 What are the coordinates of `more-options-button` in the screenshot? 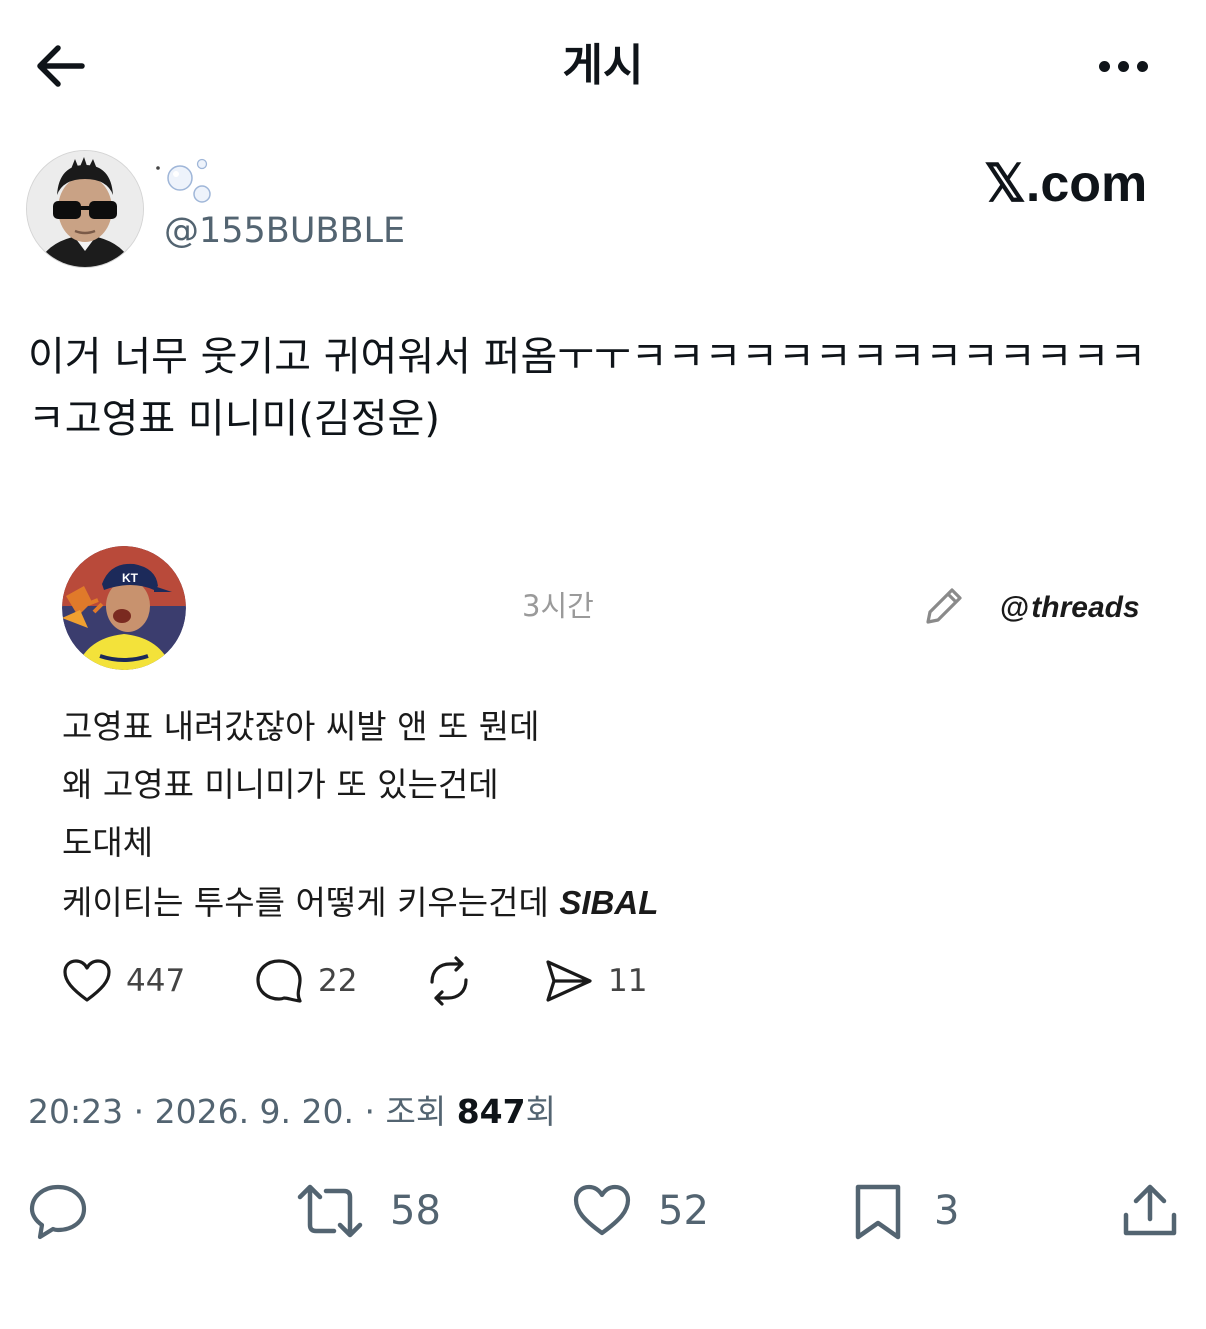 It's located at (1123, 66).